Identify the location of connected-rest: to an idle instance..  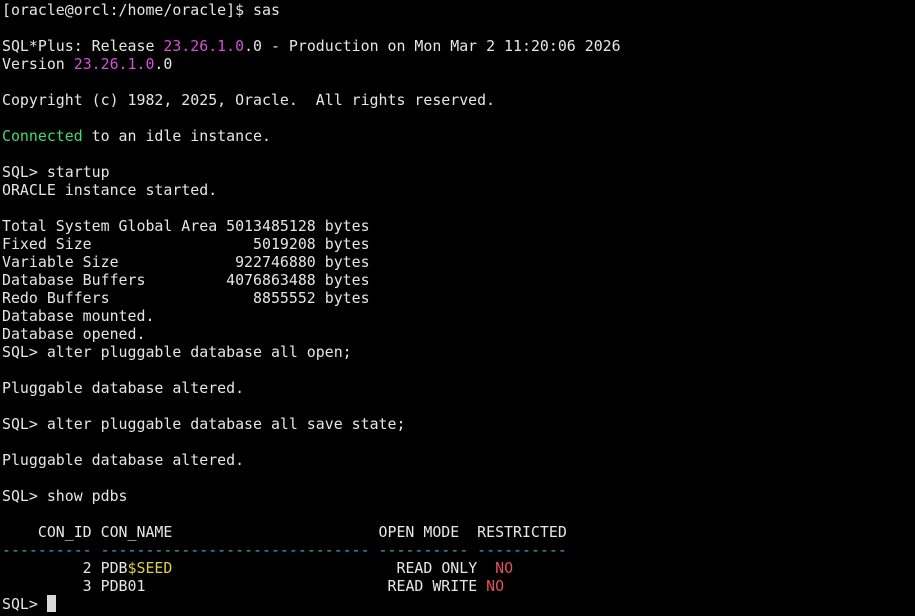
(176, 136).